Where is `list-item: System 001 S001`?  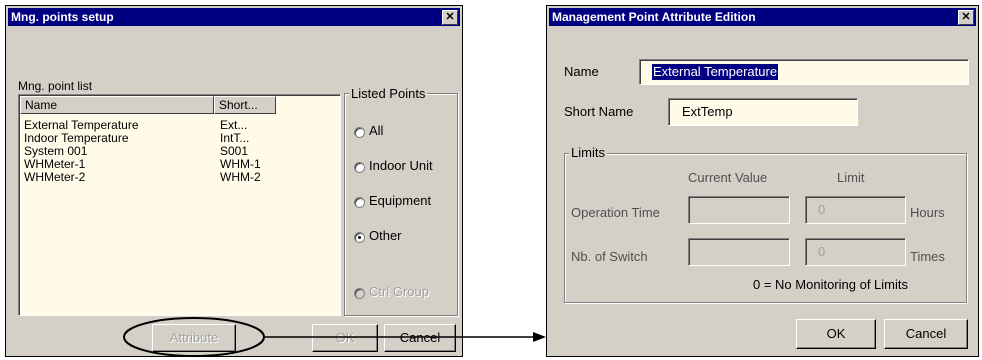 list-item: System 001 S001 is located at coordinates (169, 151).